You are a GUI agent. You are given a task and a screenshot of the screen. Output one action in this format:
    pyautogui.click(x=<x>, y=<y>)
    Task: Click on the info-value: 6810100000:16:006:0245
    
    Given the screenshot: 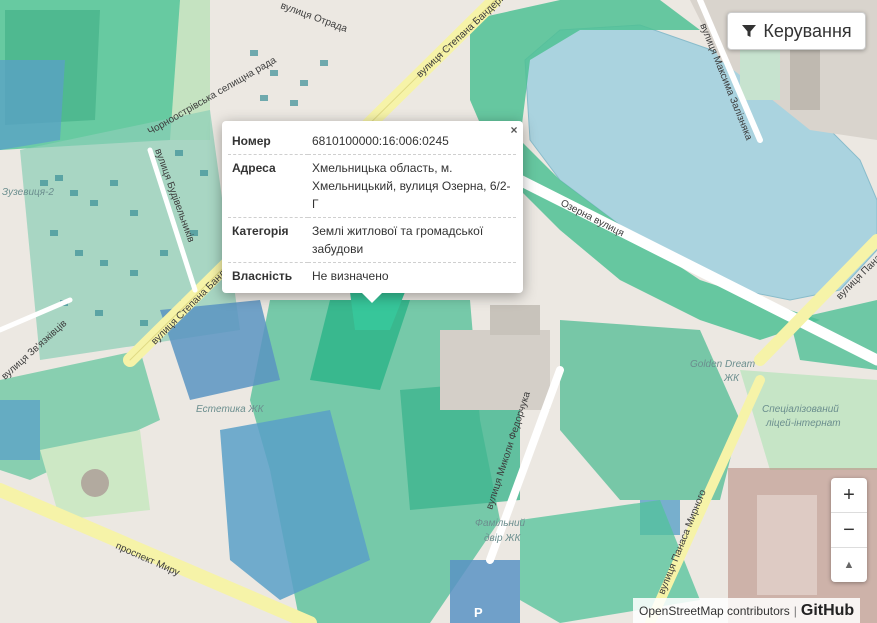 What is the action you would take?
    pyautogui.click(x=380, y=141)
    